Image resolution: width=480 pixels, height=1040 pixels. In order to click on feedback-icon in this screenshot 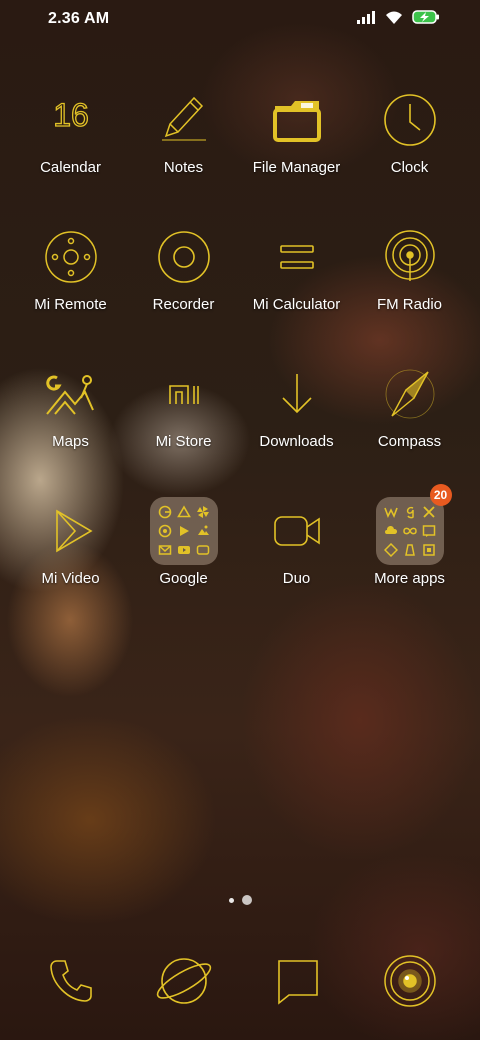, I will do `click(428, 531)`.